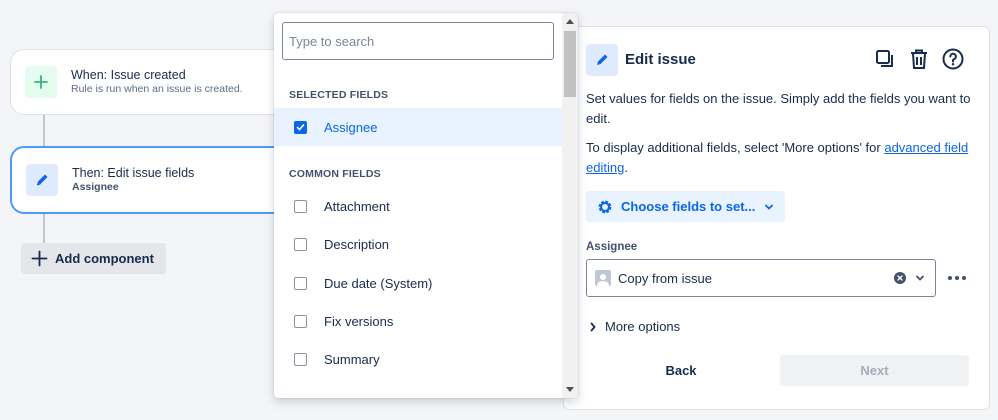 This screenshot has height=420, width=998. I want to click on trigger-subtitle: Rule is run when an issue is created., so click(157, 89).